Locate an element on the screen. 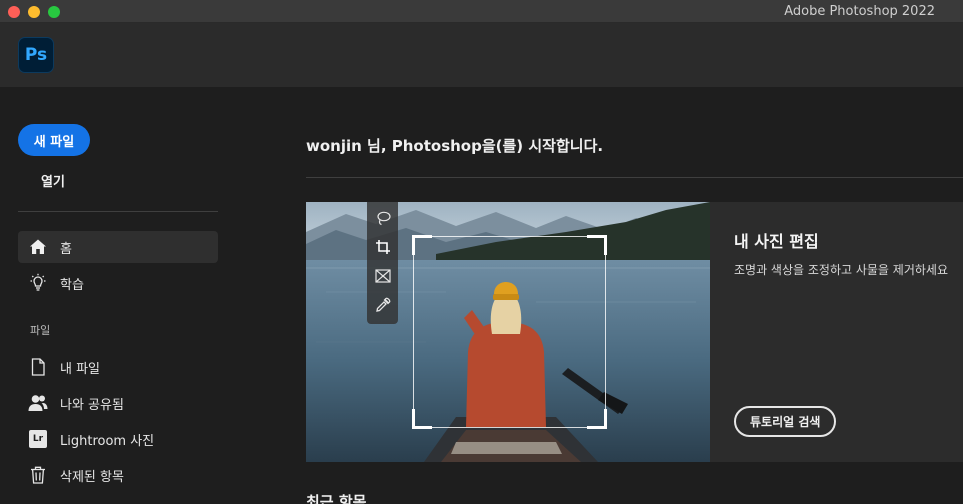 Image resolution: width=963 pixels, height=504 pixels. home-icon is located at coordinates (38, 247).